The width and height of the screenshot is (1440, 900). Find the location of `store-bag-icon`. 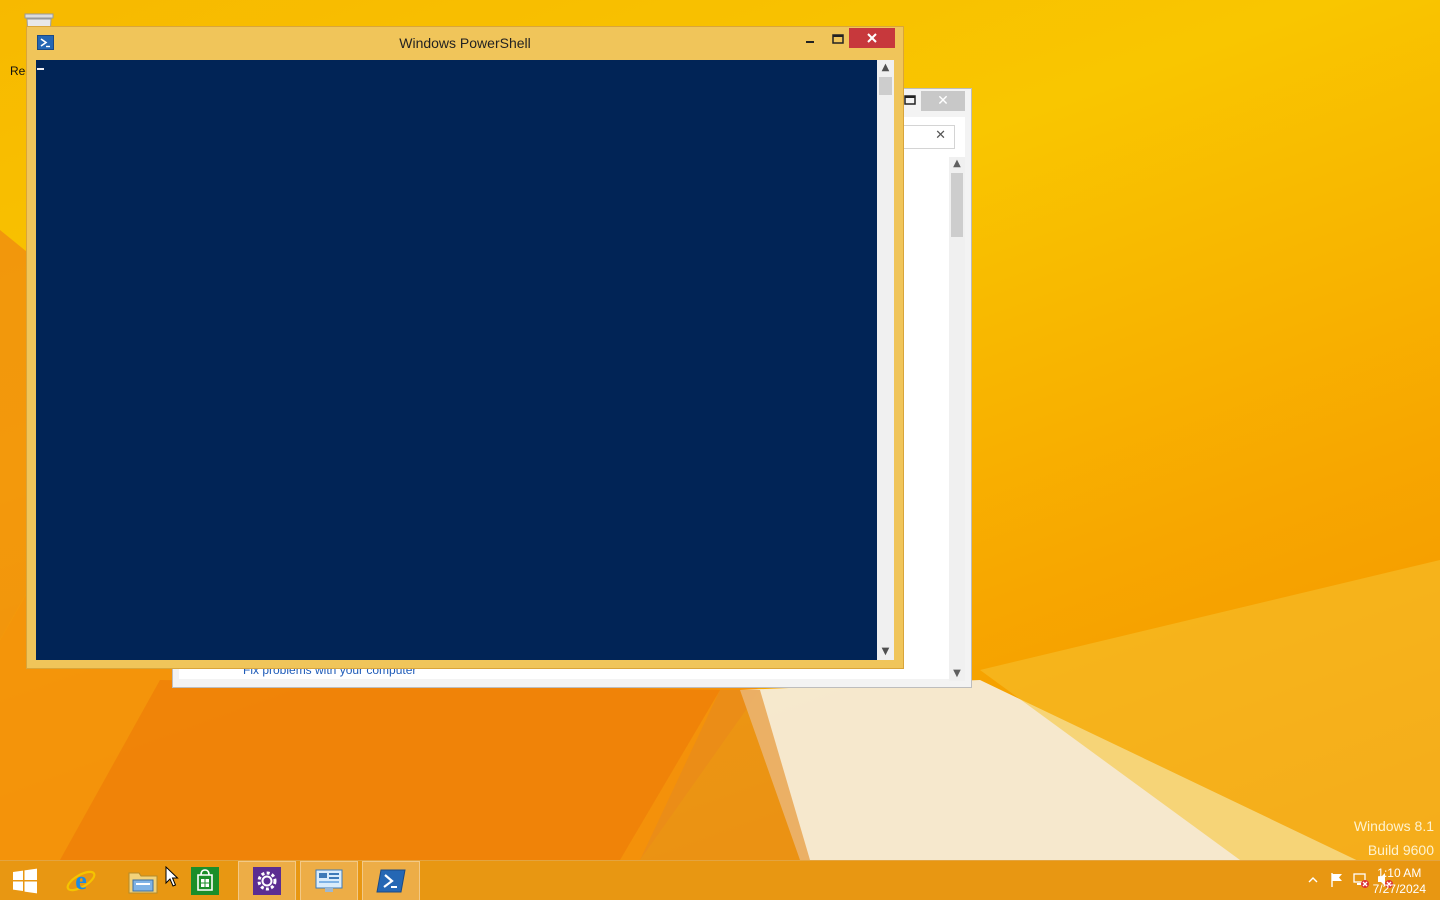

store-bag-icon is located at coordinates (205, 881).